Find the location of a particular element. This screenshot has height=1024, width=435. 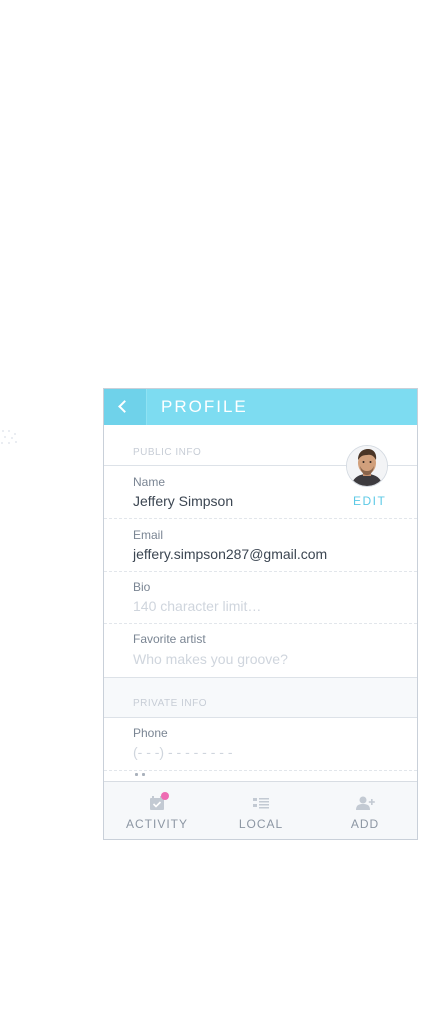

avatar is located at coordinates (367, 466).